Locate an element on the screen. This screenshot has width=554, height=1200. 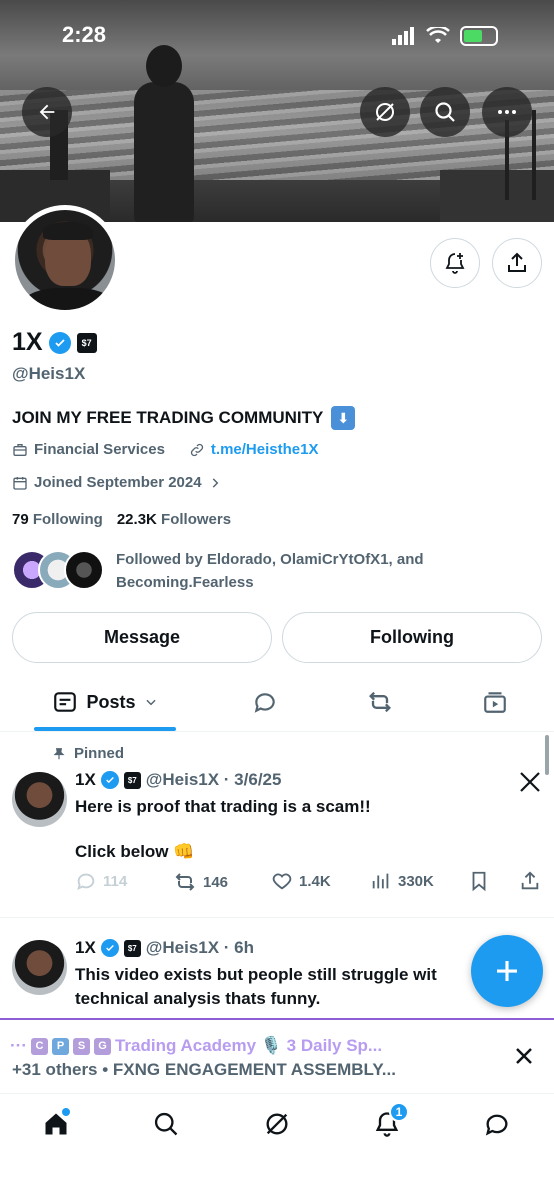
grok-button is located at coordinates (385, 112).